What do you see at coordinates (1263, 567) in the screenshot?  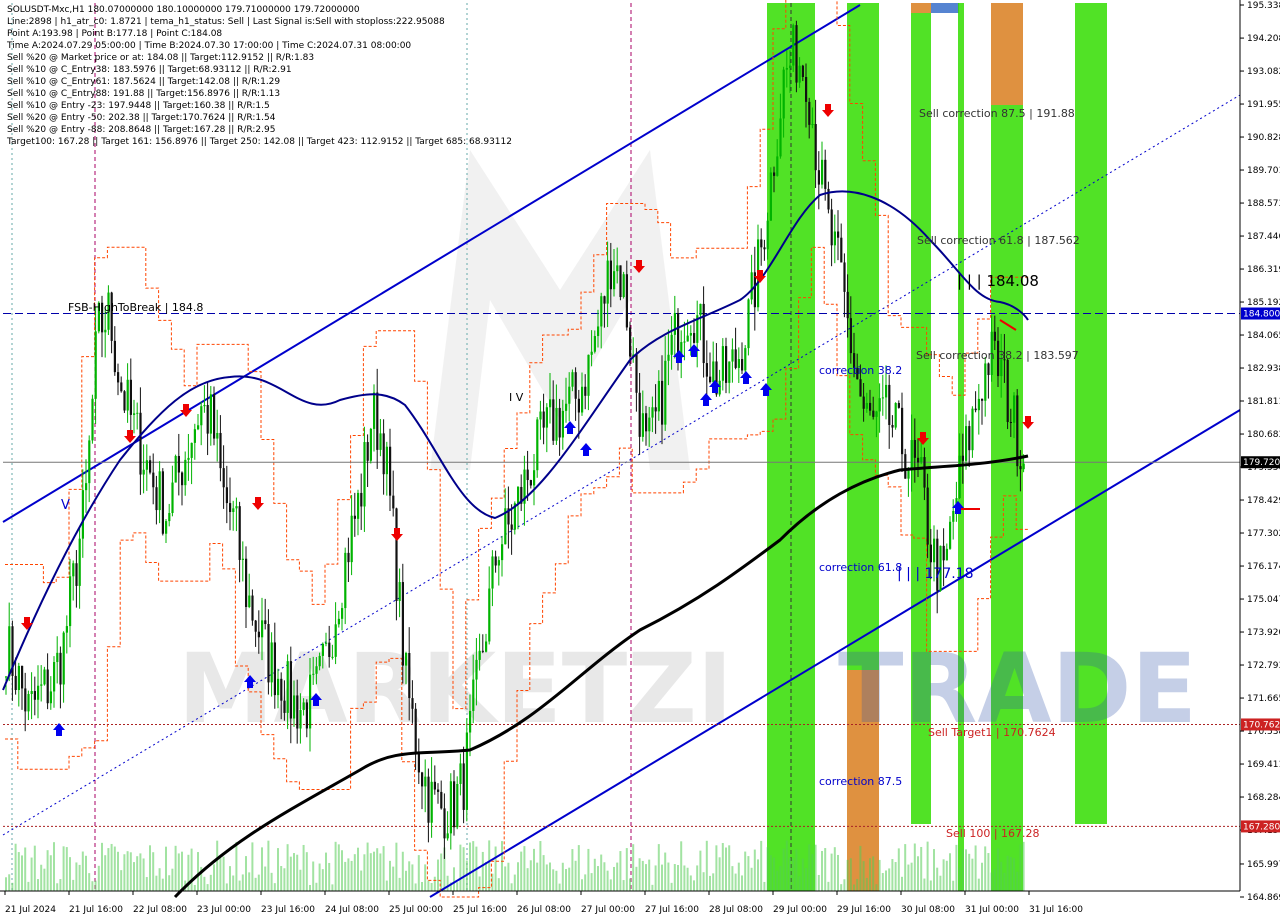 I see `price-tick-label: 176.174` at bounding box center [1263, 567].